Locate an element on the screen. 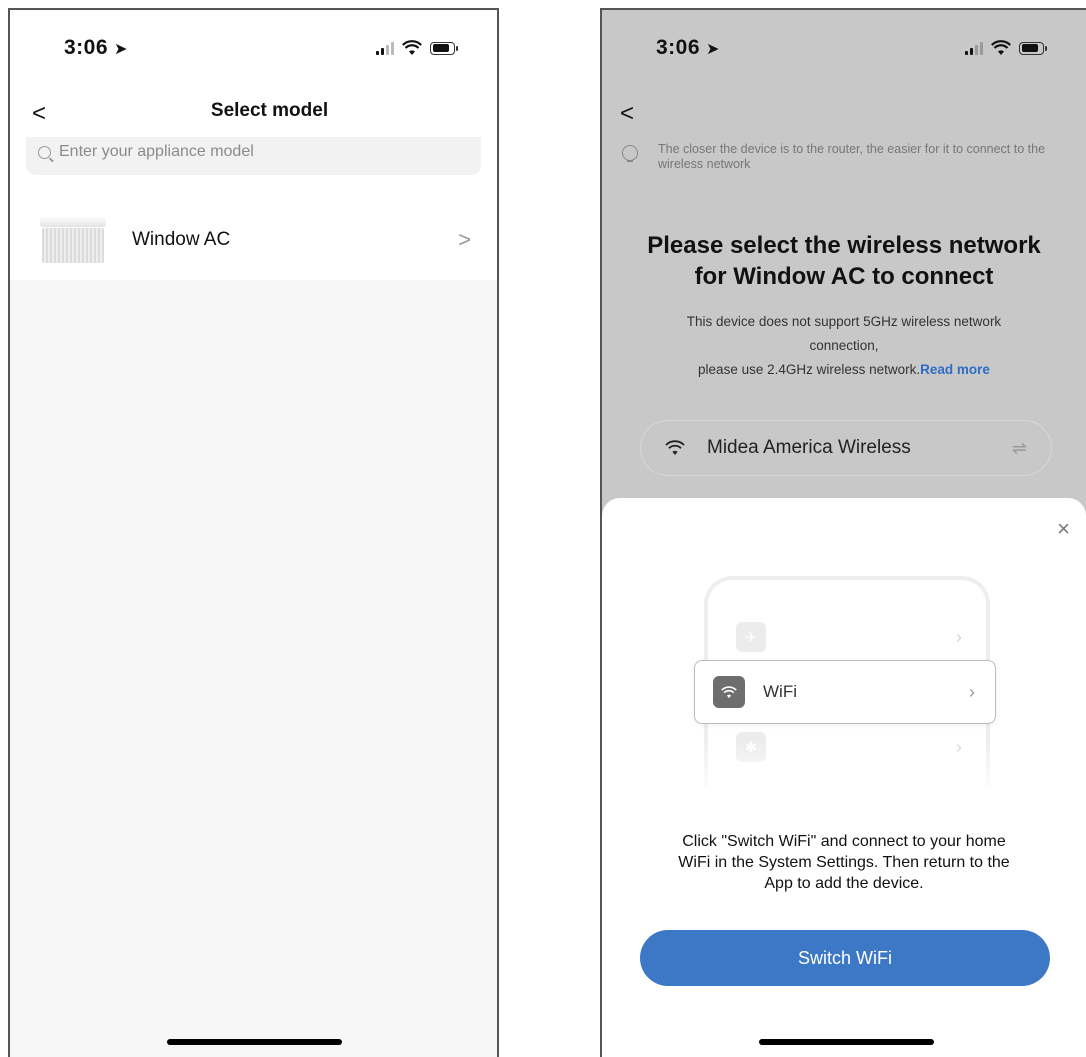 This screenshot has width=1086, height=1057. back-button: < is located at coordinates (627, 114).